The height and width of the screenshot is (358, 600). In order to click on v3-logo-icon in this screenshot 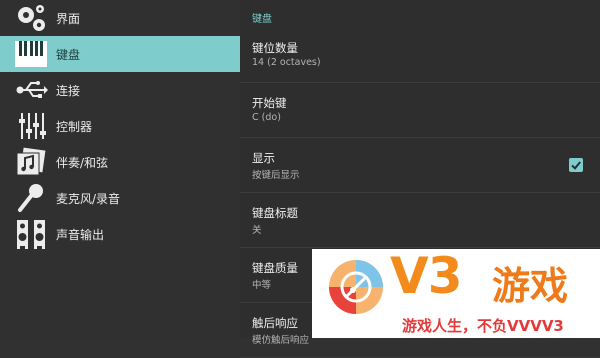, I will do `click(356, 287)`.